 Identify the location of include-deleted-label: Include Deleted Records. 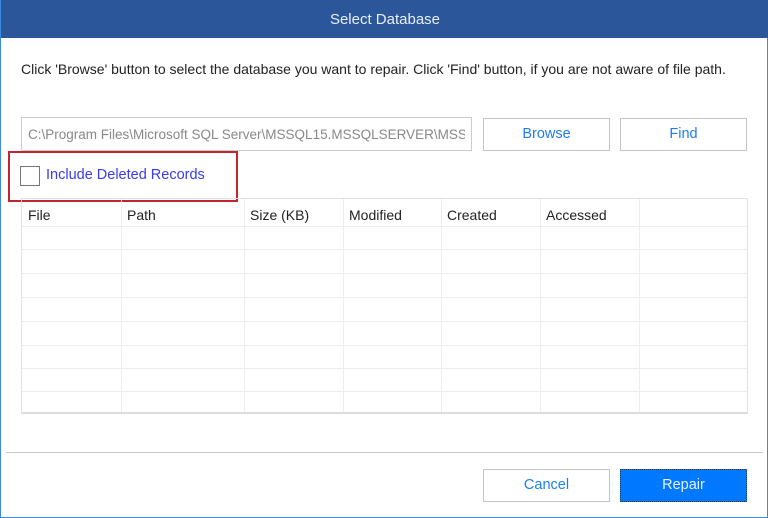
(125, 175).